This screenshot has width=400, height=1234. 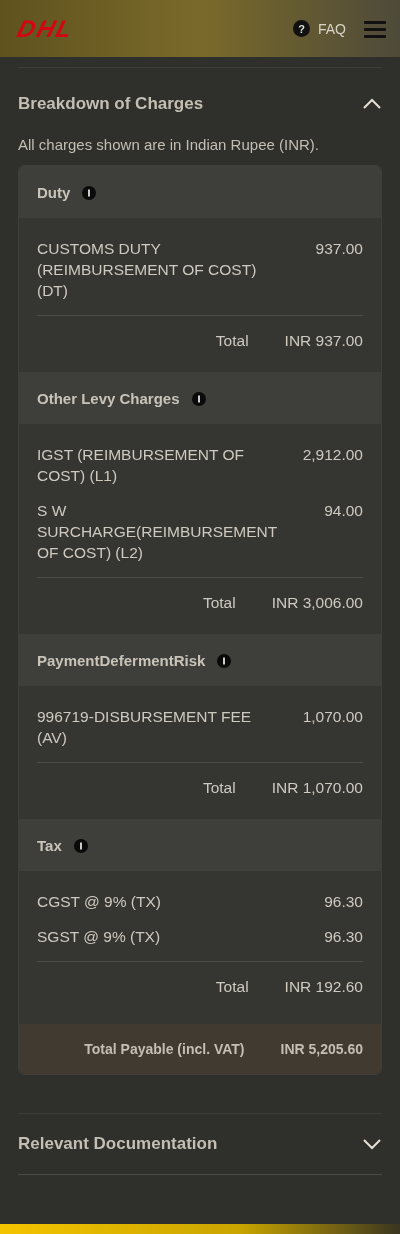 What do you see at coordinates (317, 603) in the screenshot?
I see `total-amount: INR 3,006.00` at bounding box center [317, 603].